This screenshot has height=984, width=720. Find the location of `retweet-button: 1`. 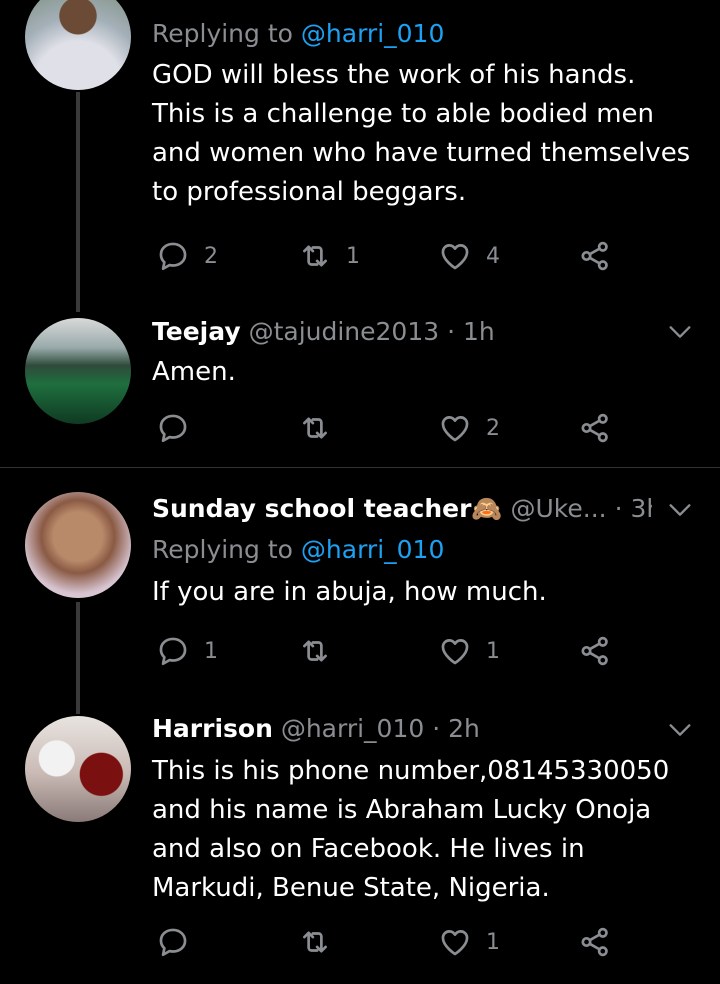

retweet-button: 1 is located at coordinates (329, 256).